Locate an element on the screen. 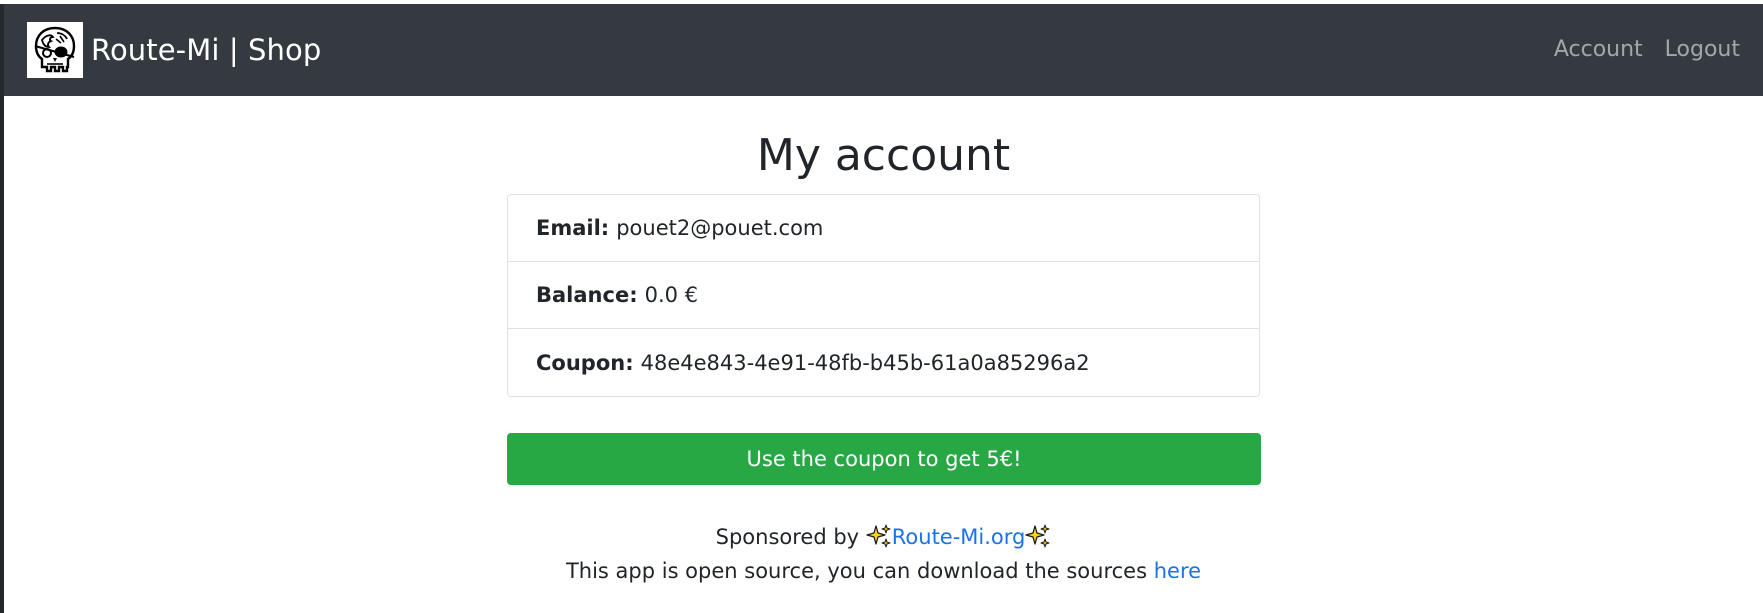  brand-link: Route-Mi | Shop is located at coordinates (174, 50).